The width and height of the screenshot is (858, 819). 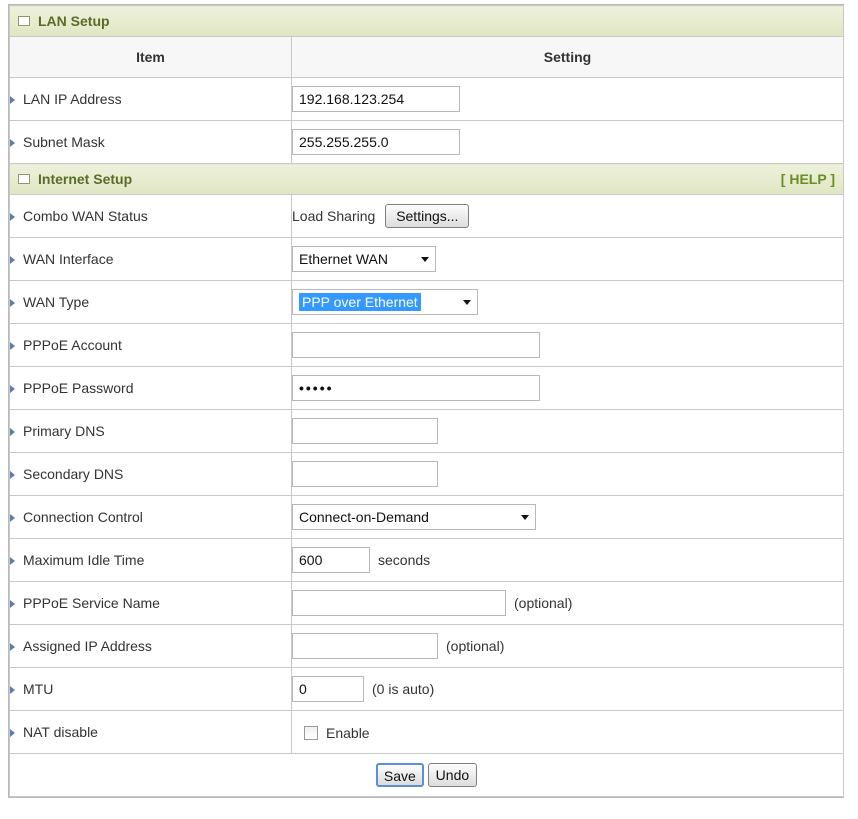 What do you see at coordinates (84, 560) in the screenshot?
I see `max-idle-label: Maximum Idle Time` at bounding box center [84, 560].